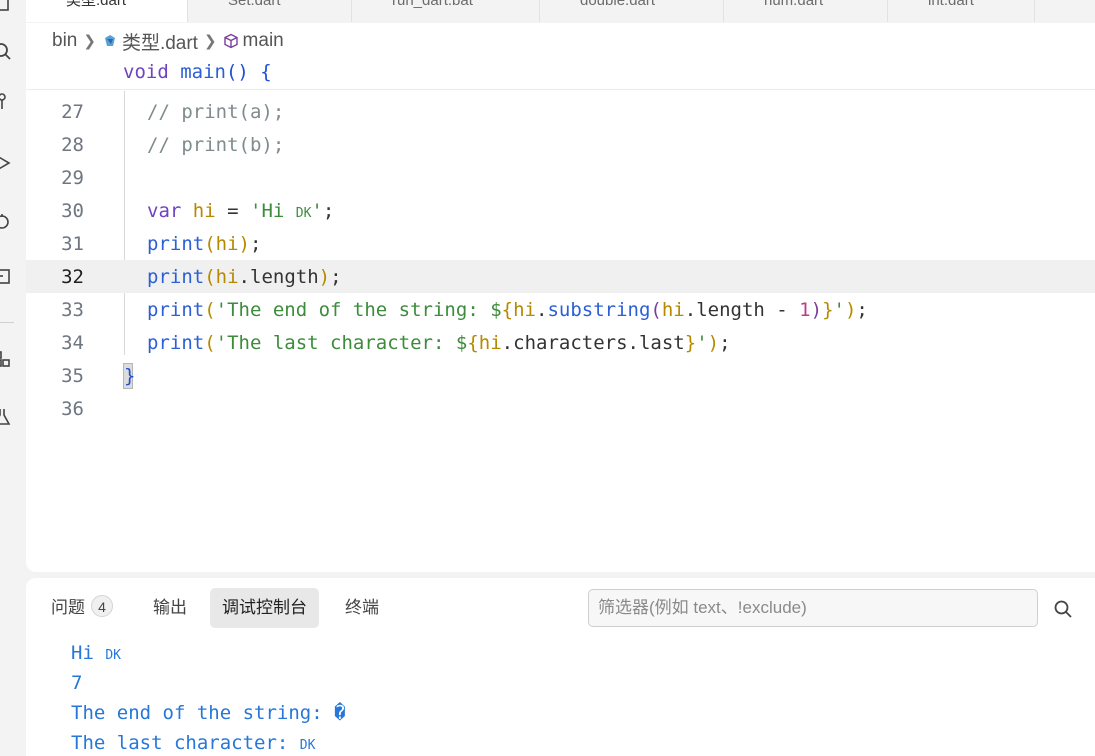 The height and width of the screenshot is (756, 1095). I want to click on activity-divider, so click(7, 322).